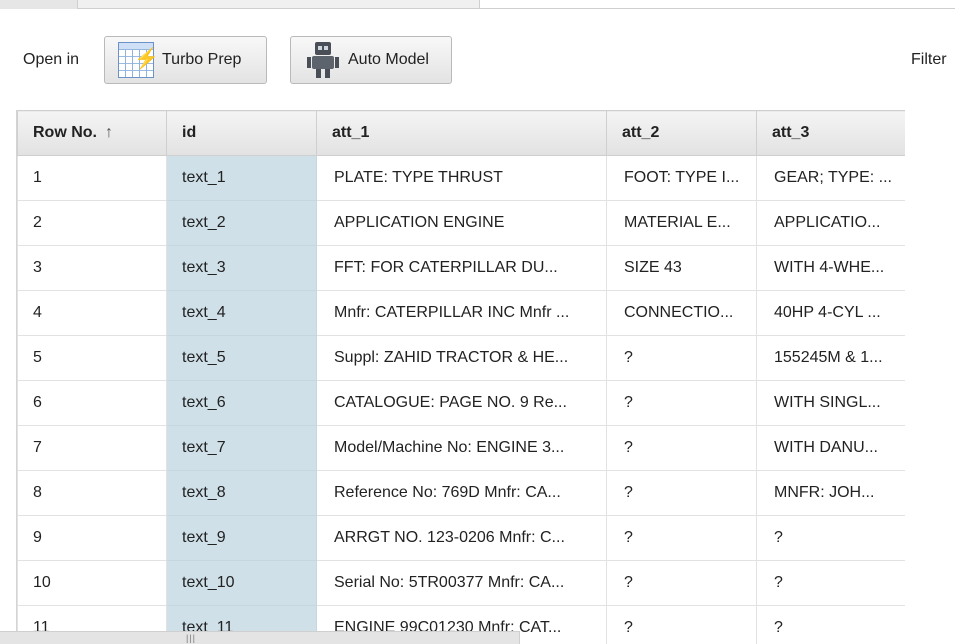  Describe the element at coordinates (191, 638) in the screenshot. I see `scrollbar-grip-icon: |||` at that location.